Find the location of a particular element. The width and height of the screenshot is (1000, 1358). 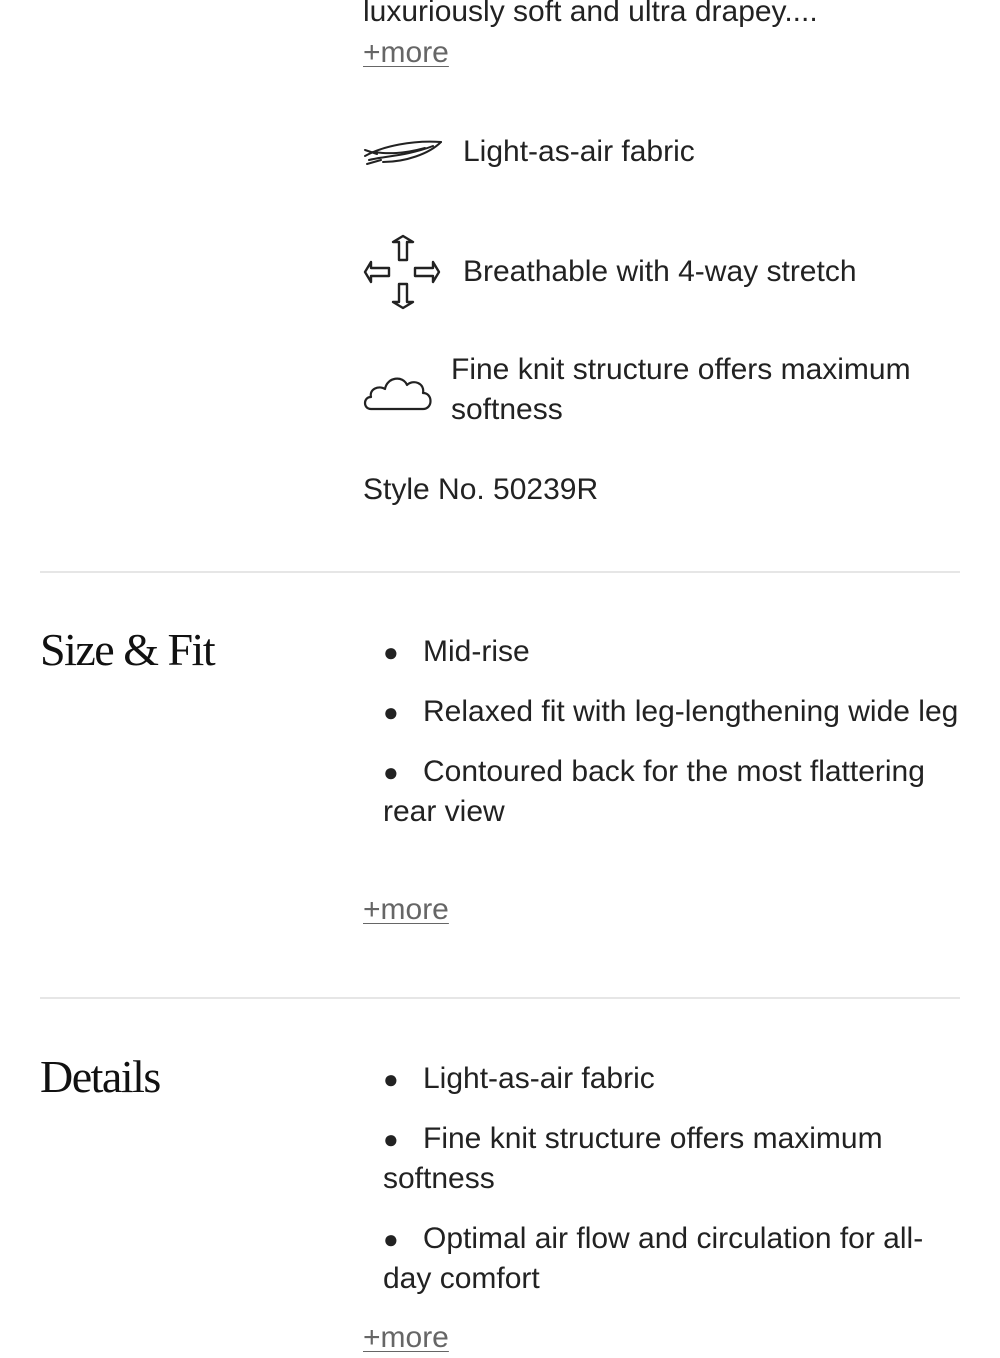

size-fit-more-container: +more is located at coordinates (406, 910).